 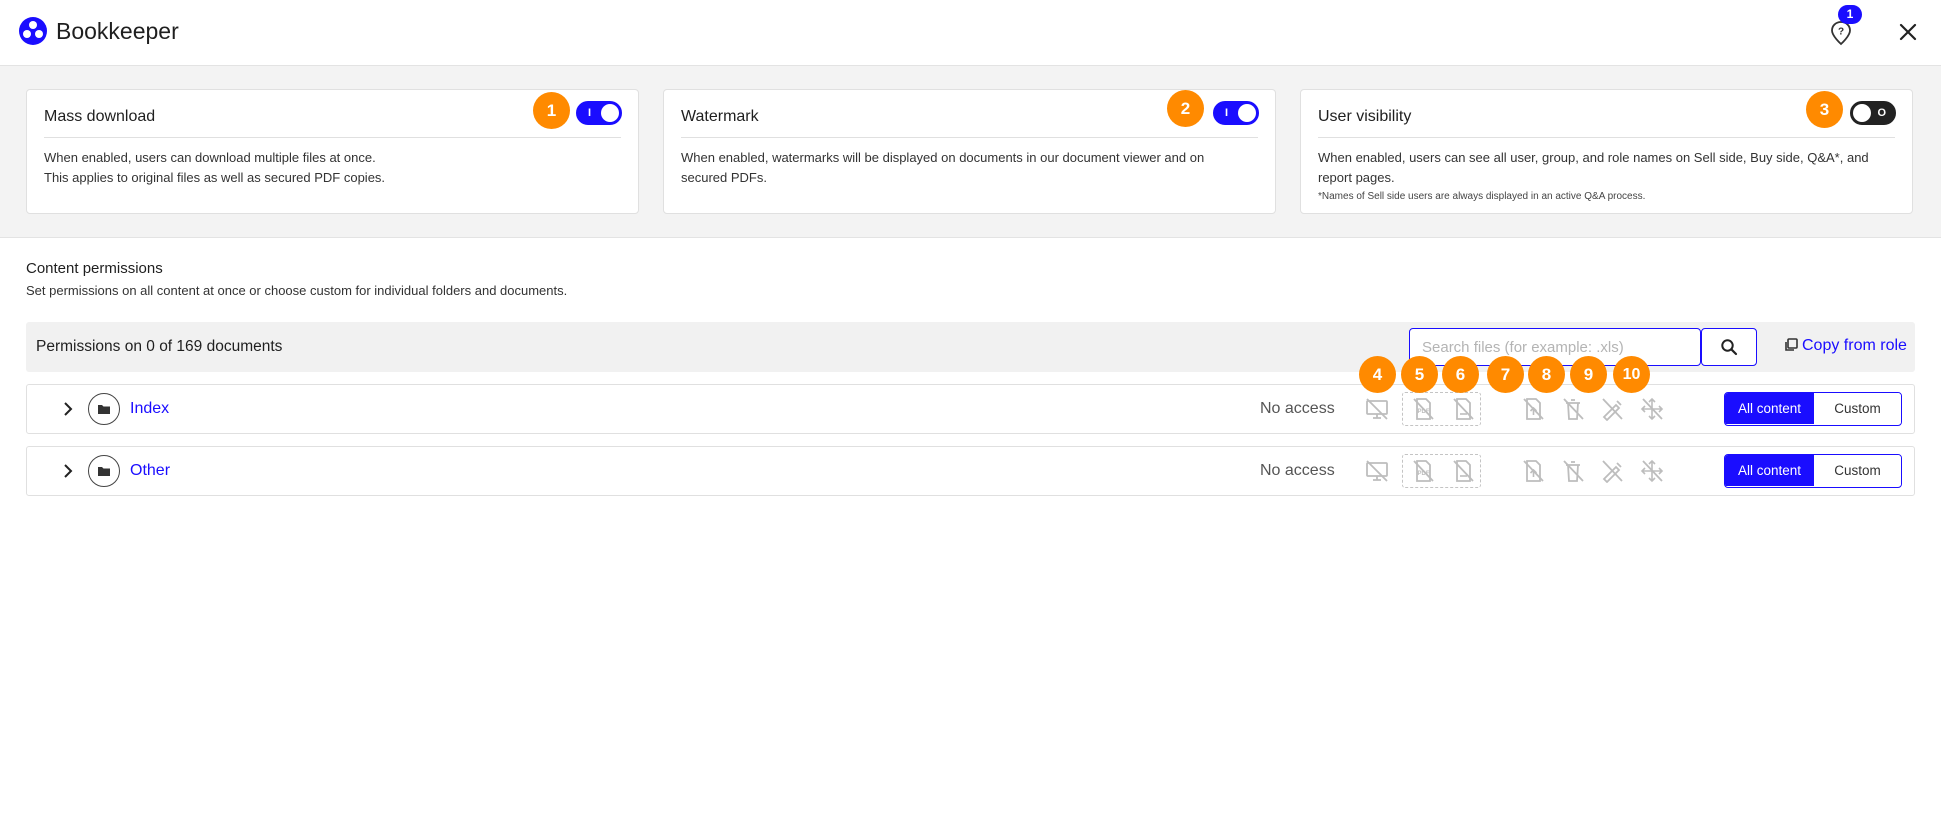 I want to click on card-title: Mass download, so click(x=100, y=116).